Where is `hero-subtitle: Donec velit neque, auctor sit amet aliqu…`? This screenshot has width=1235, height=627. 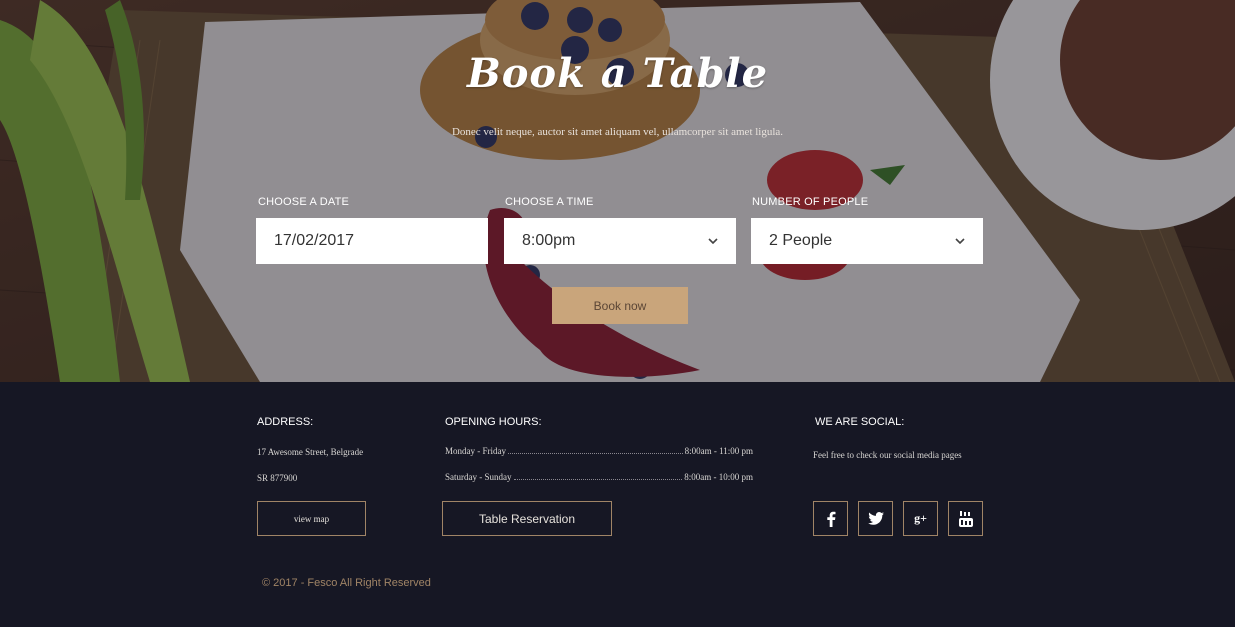 hero-subtitle: Donec velit neque, auctor sit amet aliqu… is located at coordinates (617, 132).